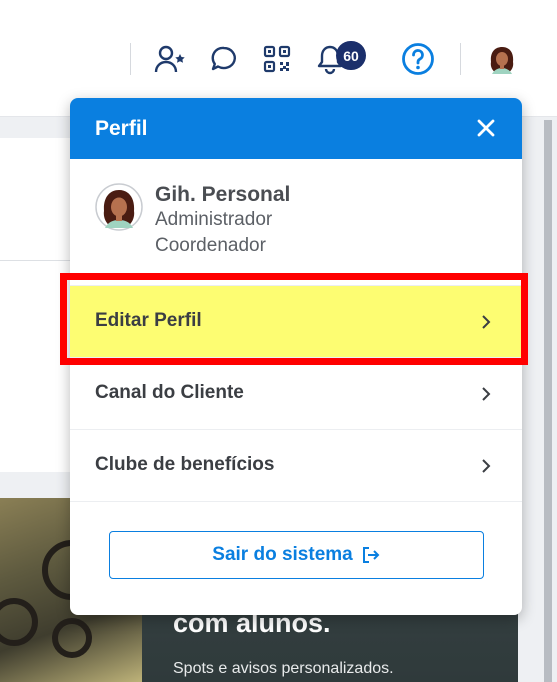  Describe the element at coordinates (296, 465) in the screenshot. I see `menu-item-clube-de-beneficios: Clube de benefícios` at that location.